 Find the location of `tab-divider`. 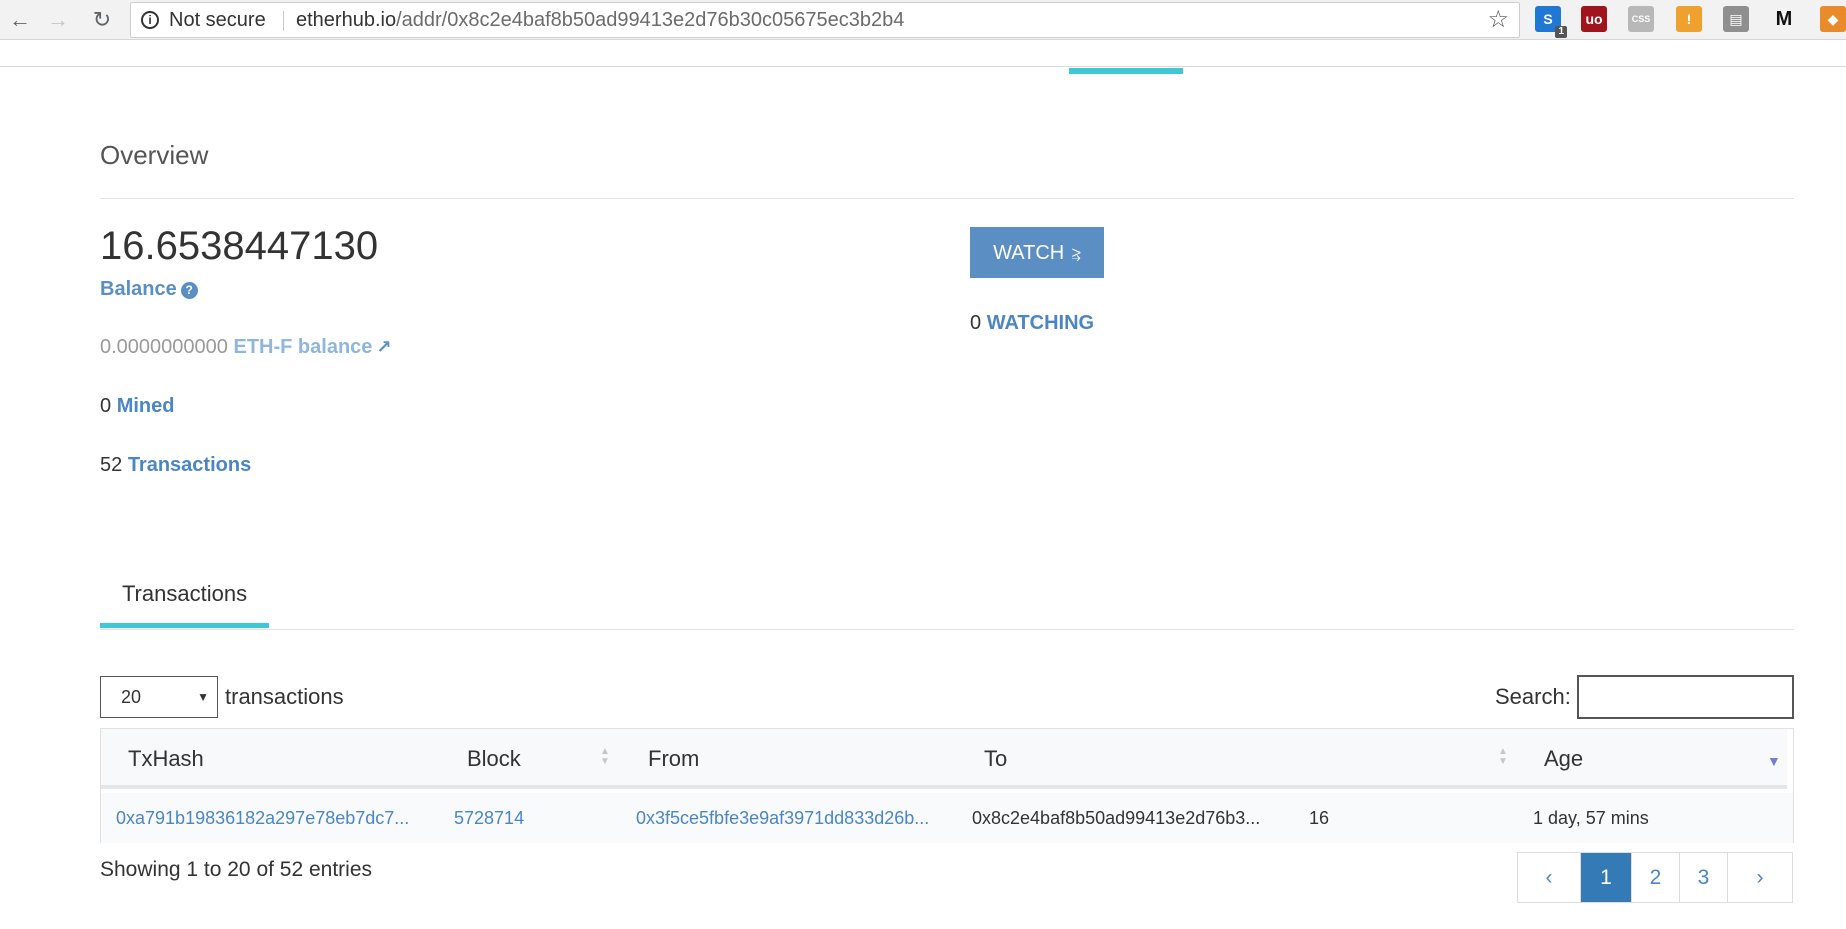

tab-divider is located at coordinates (947, 629).